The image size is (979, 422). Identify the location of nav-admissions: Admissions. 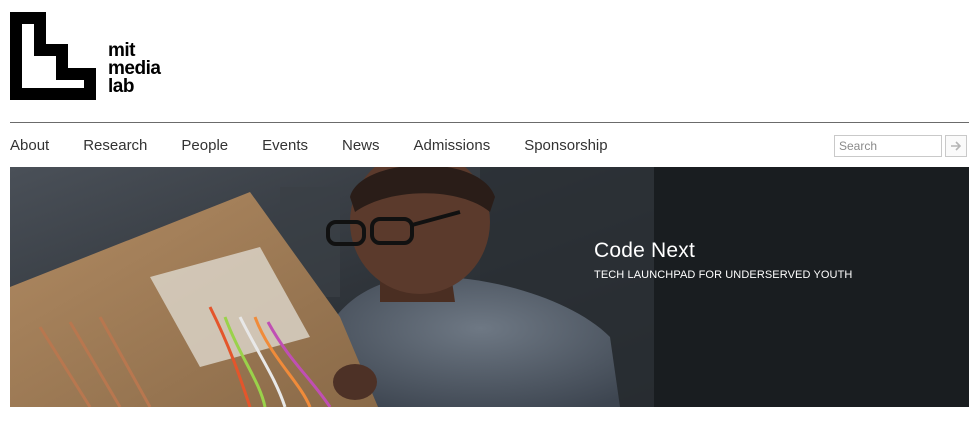
(452, 145).